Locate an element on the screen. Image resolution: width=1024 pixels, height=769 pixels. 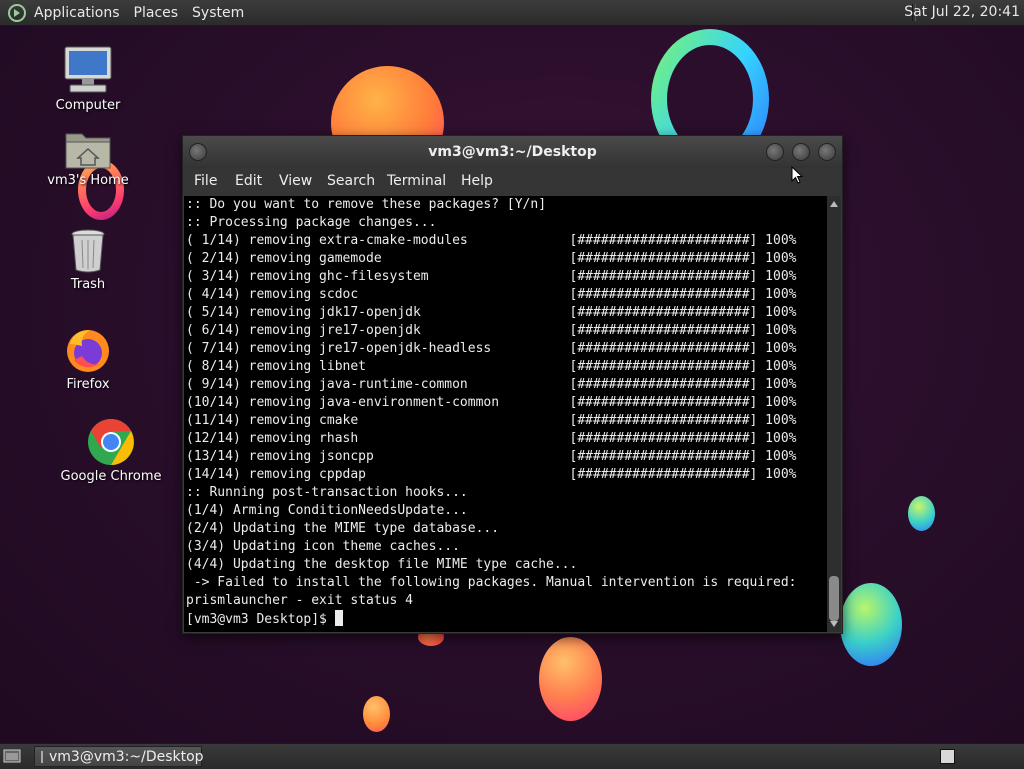
menu-view: View is located at coordinates (295, 181).